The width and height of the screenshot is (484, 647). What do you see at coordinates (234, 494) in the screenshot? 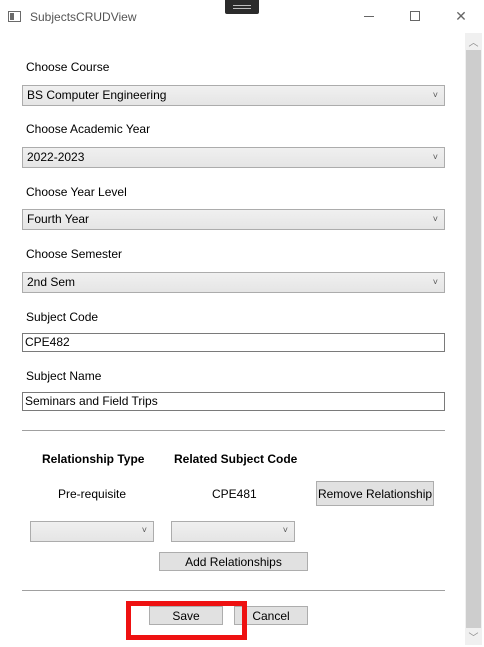
I see `related-subject-code-cell: CPE481` at bounding box center [234, 494].